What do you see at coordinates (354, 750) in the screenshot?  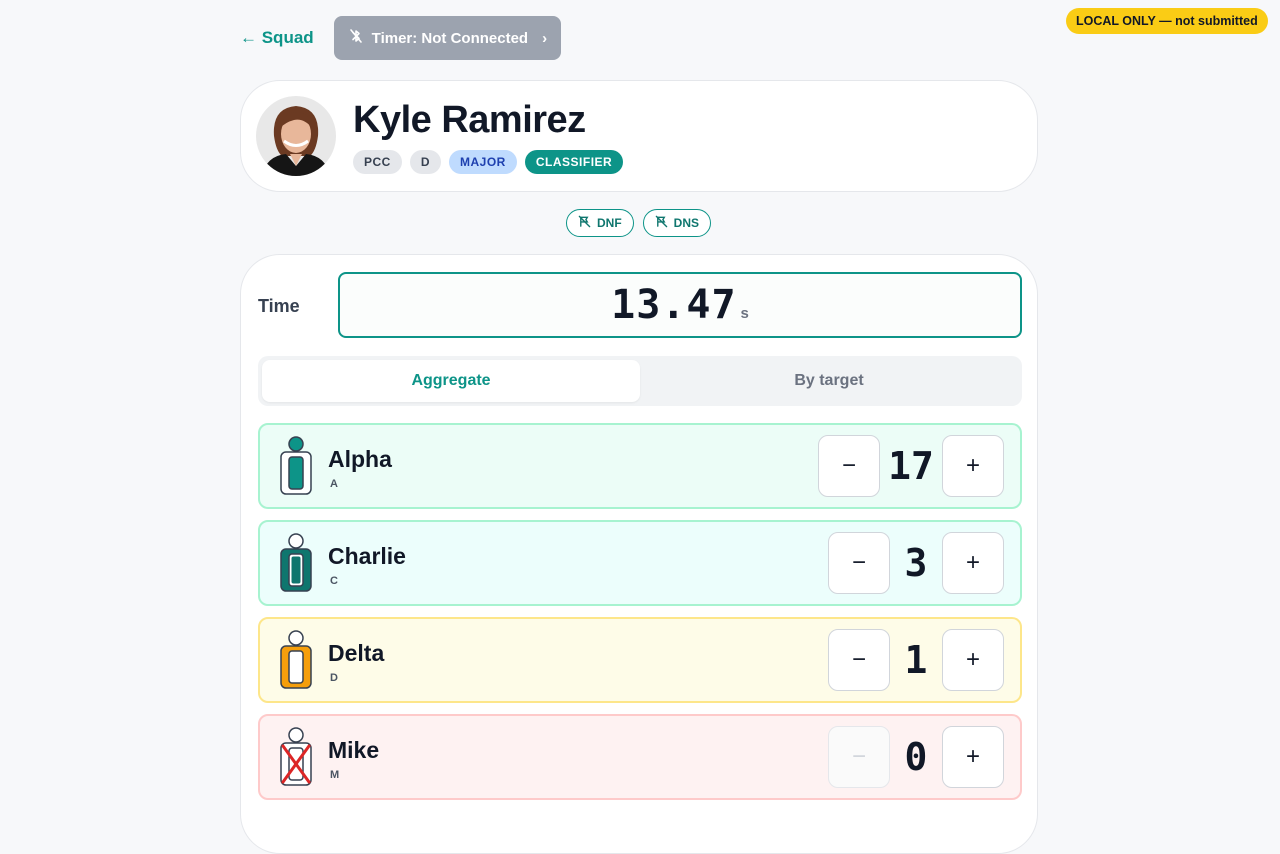 I see `zone-name: Mike` at bounding box center [354, 750].